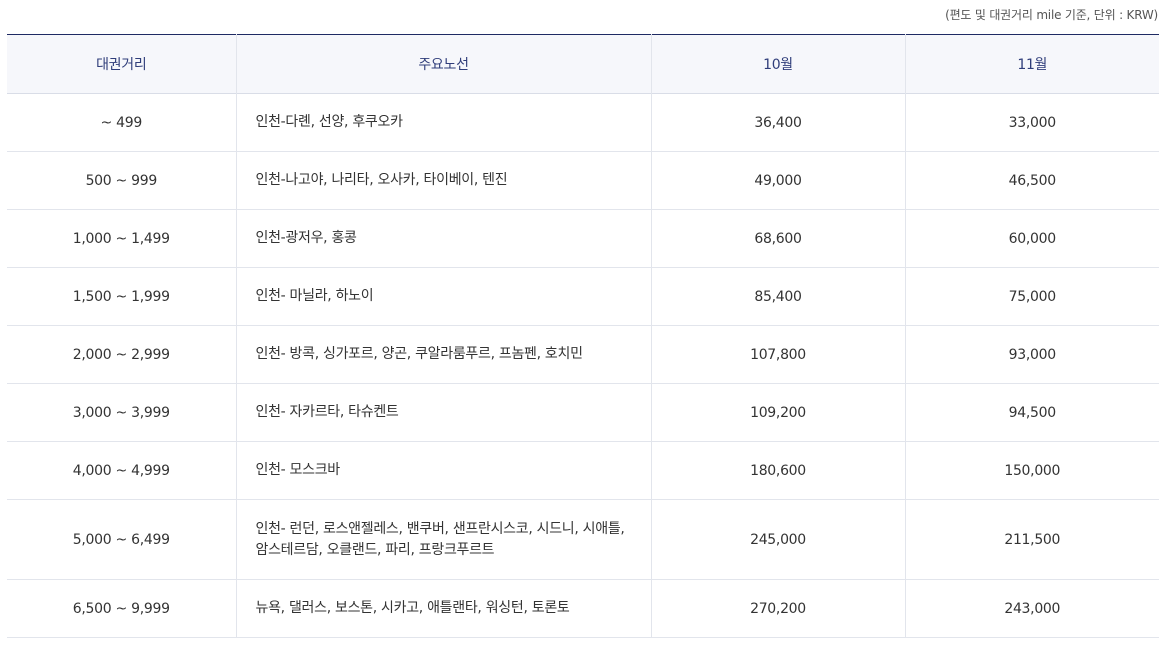 The width and height of the screenshot is (1164, 648). Describe the element at coordinates (443, 64) in the screenshot. I see `header-routes: 주요노선` at that location.